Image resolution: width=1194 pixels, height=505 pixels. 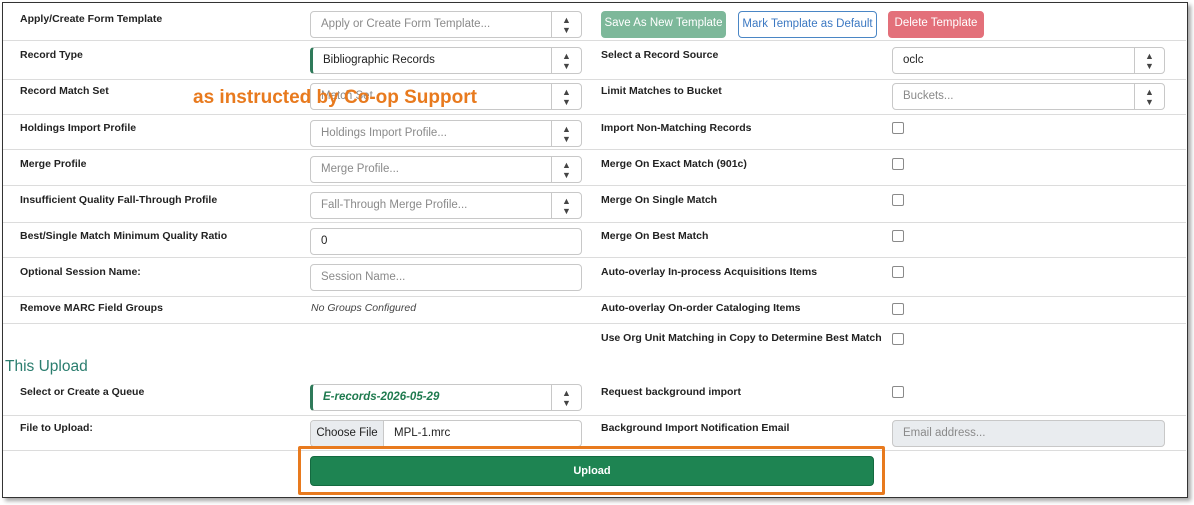 I want to click on org-unit-checkbox, so click(x=898, y=339).